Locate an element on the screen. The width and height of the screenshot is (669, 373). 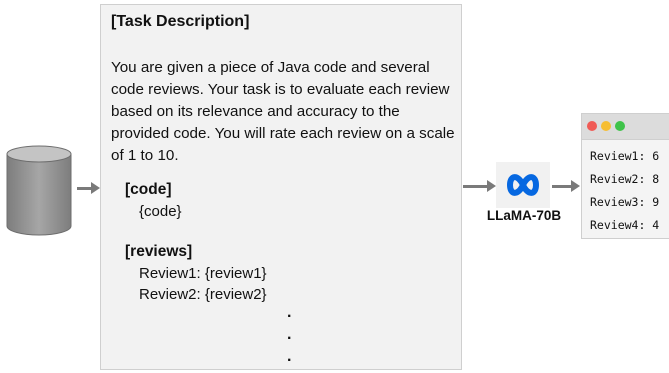
review-score-2: Review2: 8 is located at coordinates (625, 179).